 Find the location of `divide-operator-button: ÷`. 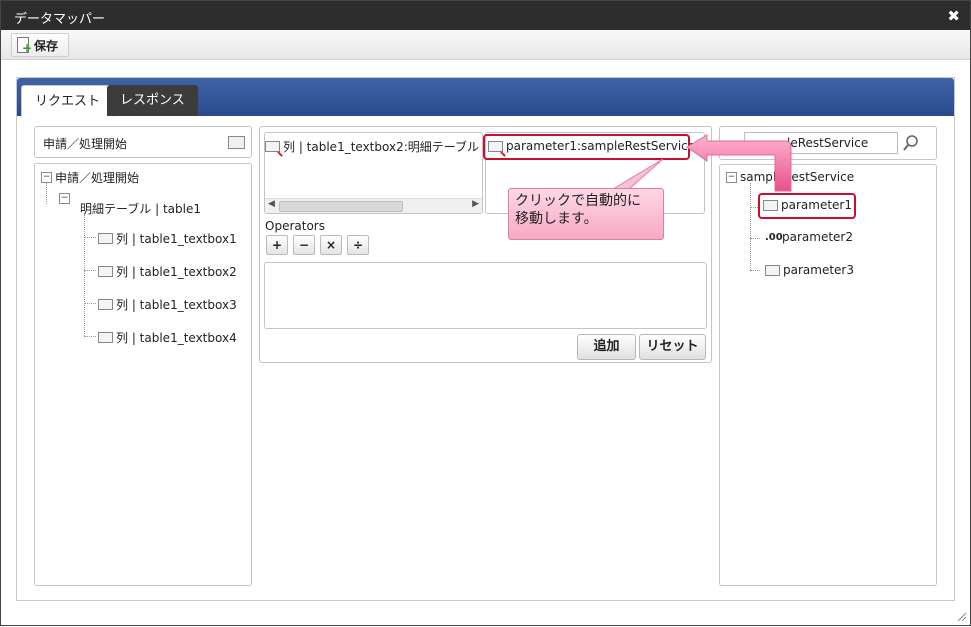

divide-operator-button: ÷ is located at coordinates (358, 245).